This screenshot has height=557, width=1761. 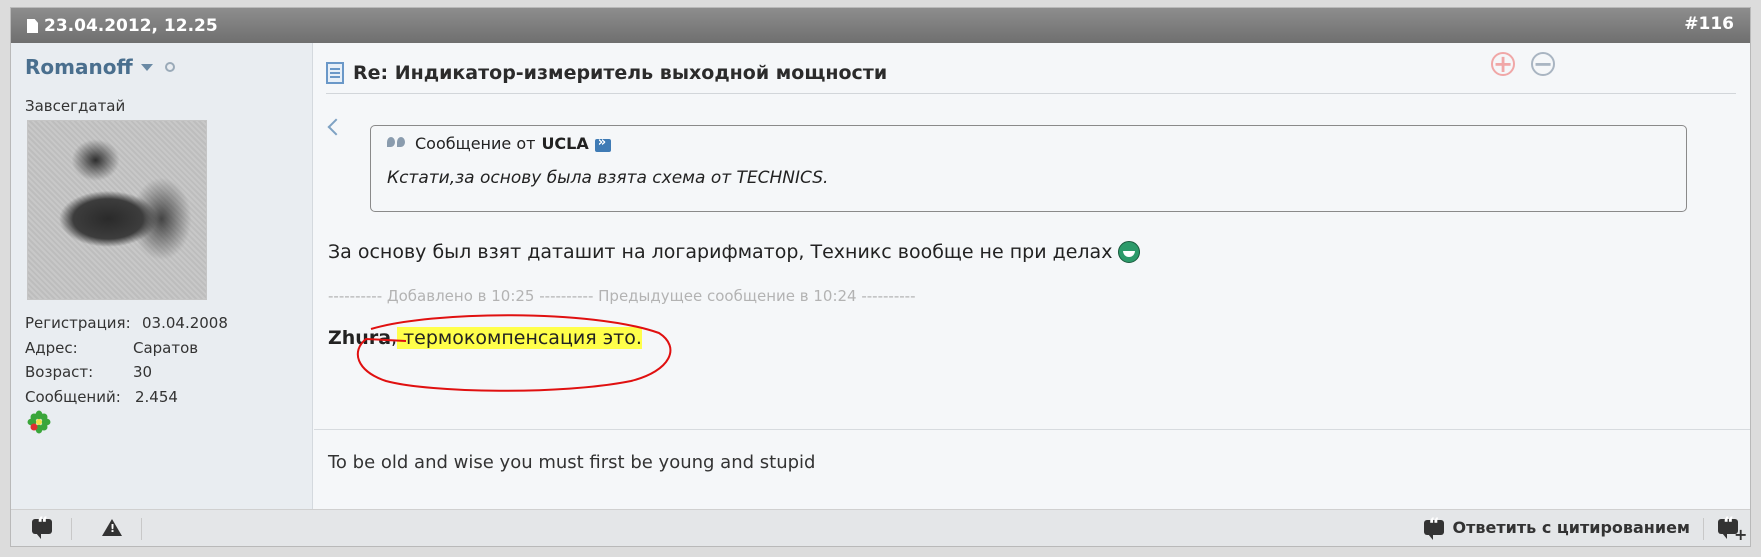 What do you see at coordinates (1129, 252) in the screenshot?
I see `laughing-smiley-icon` at bounding box center [1129, 252].